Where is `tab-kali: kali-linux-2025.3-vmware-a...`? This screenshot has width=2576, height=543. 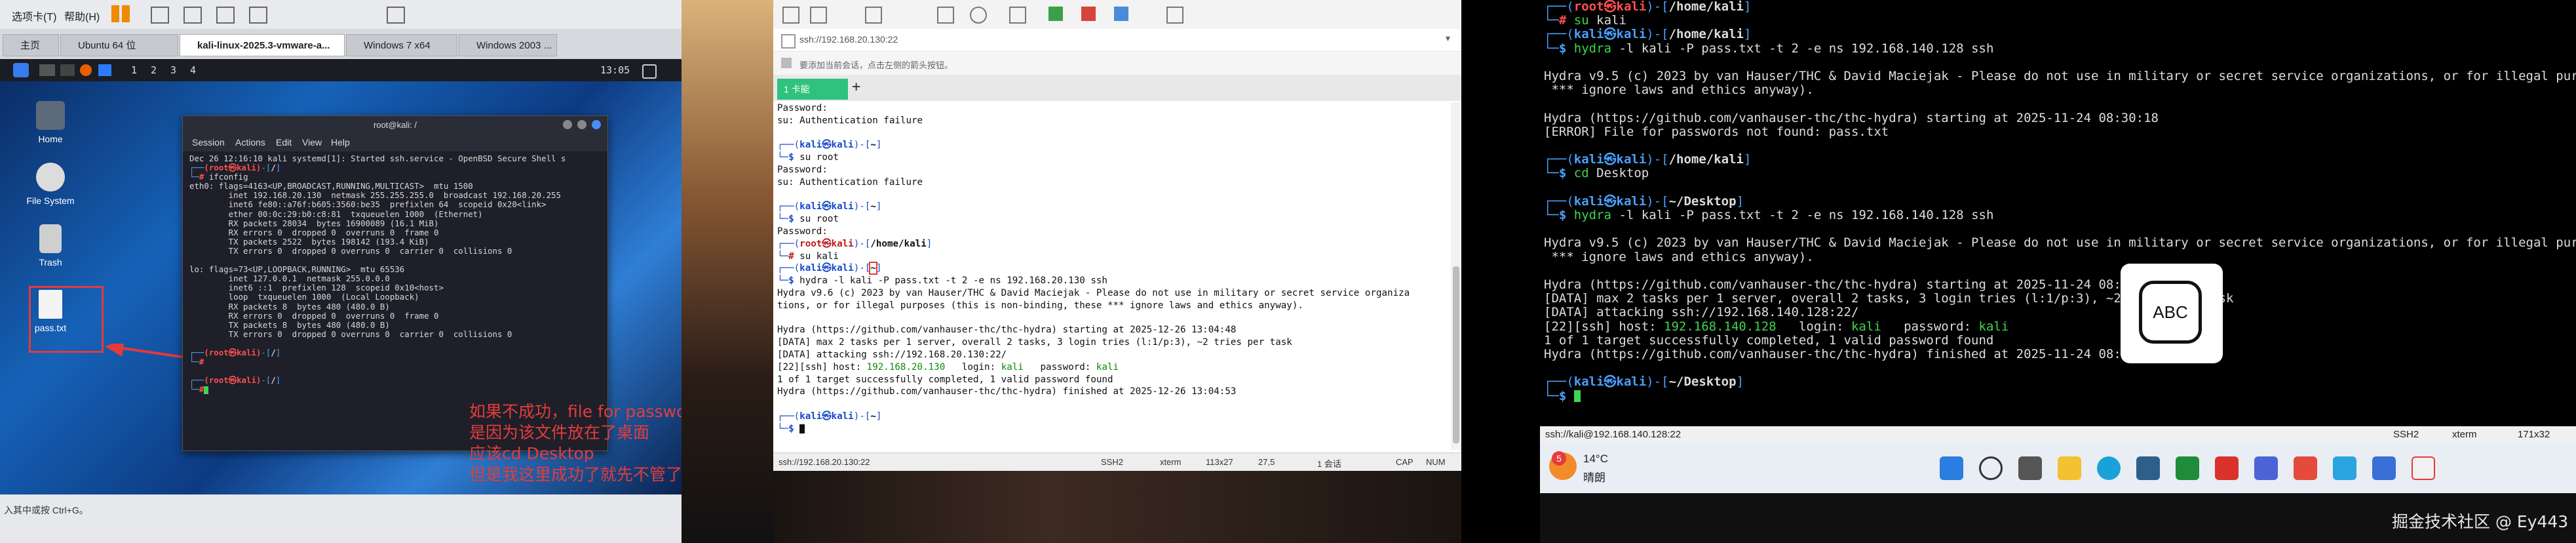 tab-kali: kali-linux-2025.3-vmware-a... is located at coordinates (262, 45).